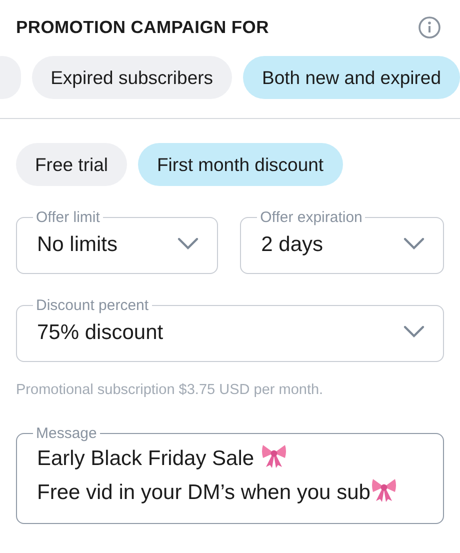 This screenshot has width=460, height=553. What do you see at coordinates (117, 242) in the screenshot?
I see `dropdown-select: Offer limit No limits` at bounding box center [117, 242].